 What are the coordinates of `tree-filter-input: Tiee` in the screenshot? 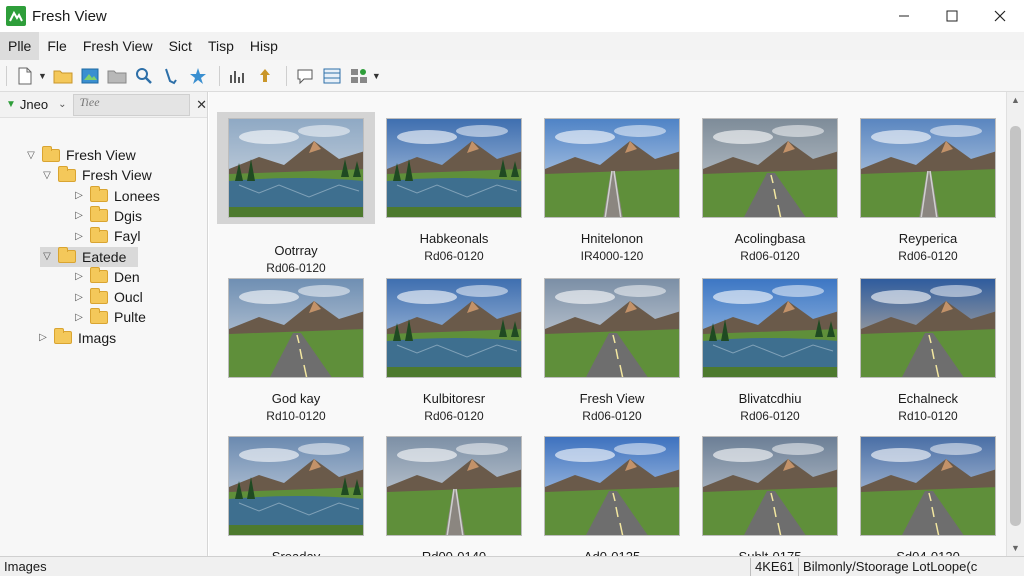 It's located at (131, 104).